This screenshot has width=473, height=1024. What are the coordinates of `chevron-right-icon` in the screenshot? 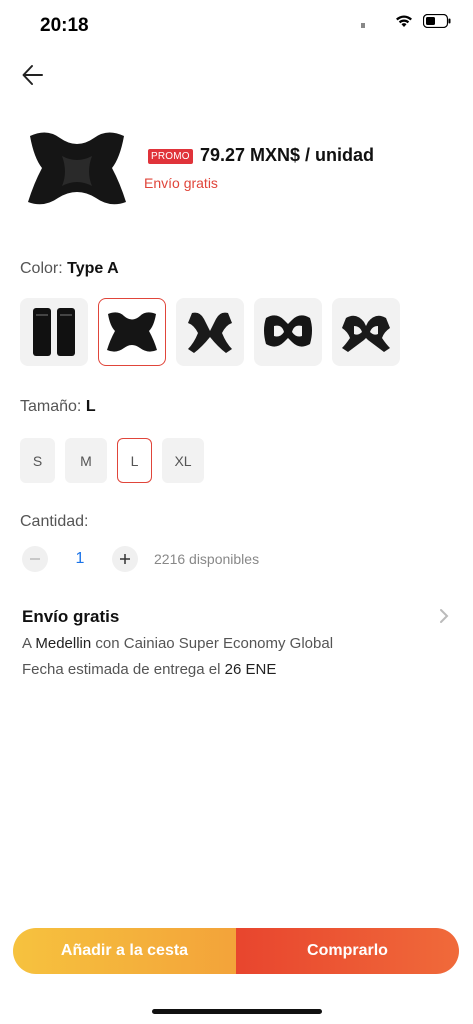 It's located at (444, 616).